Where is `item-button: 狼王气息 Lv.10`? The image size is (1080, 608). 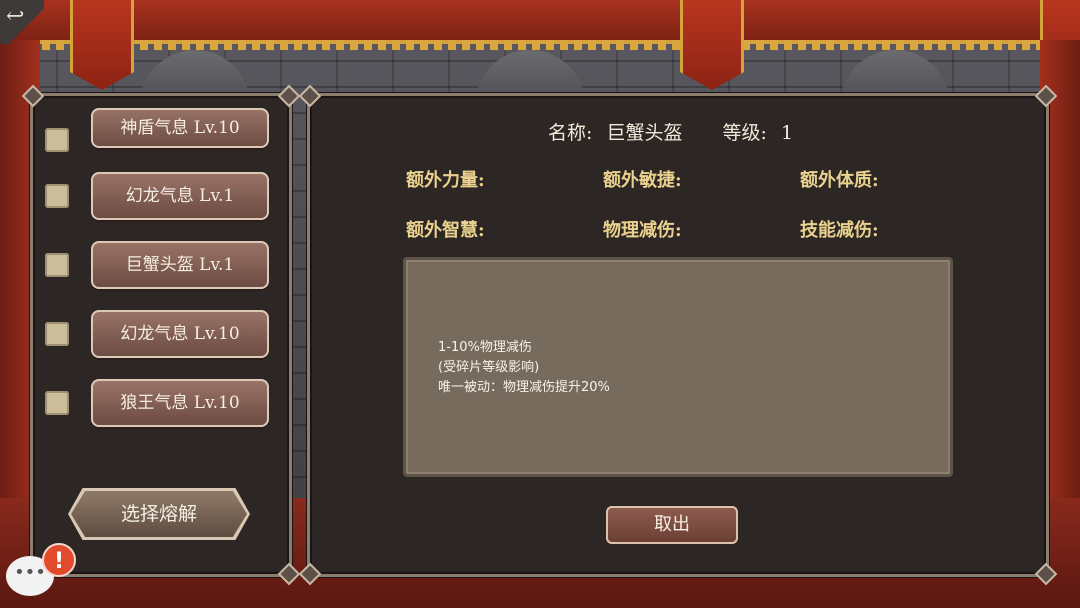
item-button: 狼王气息 Lv.10 is located at coordinates (180, 403).